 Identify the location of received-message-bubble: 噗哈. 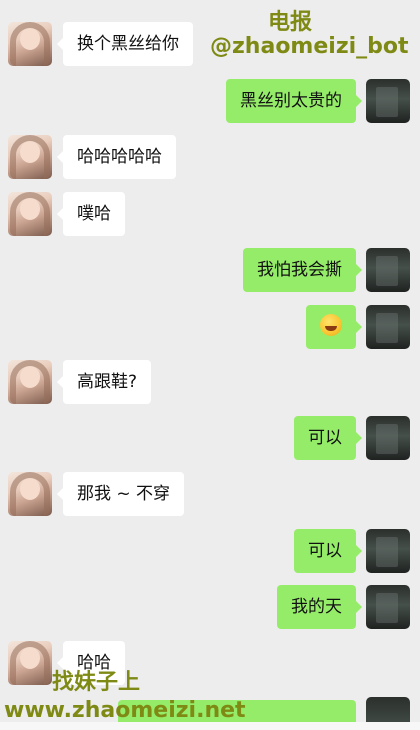
(91, 214).